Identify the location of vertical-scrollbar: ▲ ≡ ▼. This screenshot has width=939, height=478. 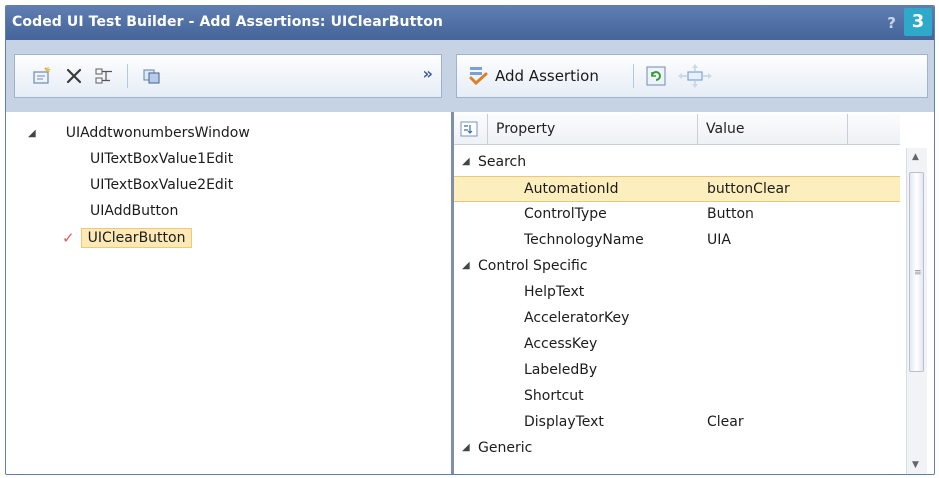
(916, 311).